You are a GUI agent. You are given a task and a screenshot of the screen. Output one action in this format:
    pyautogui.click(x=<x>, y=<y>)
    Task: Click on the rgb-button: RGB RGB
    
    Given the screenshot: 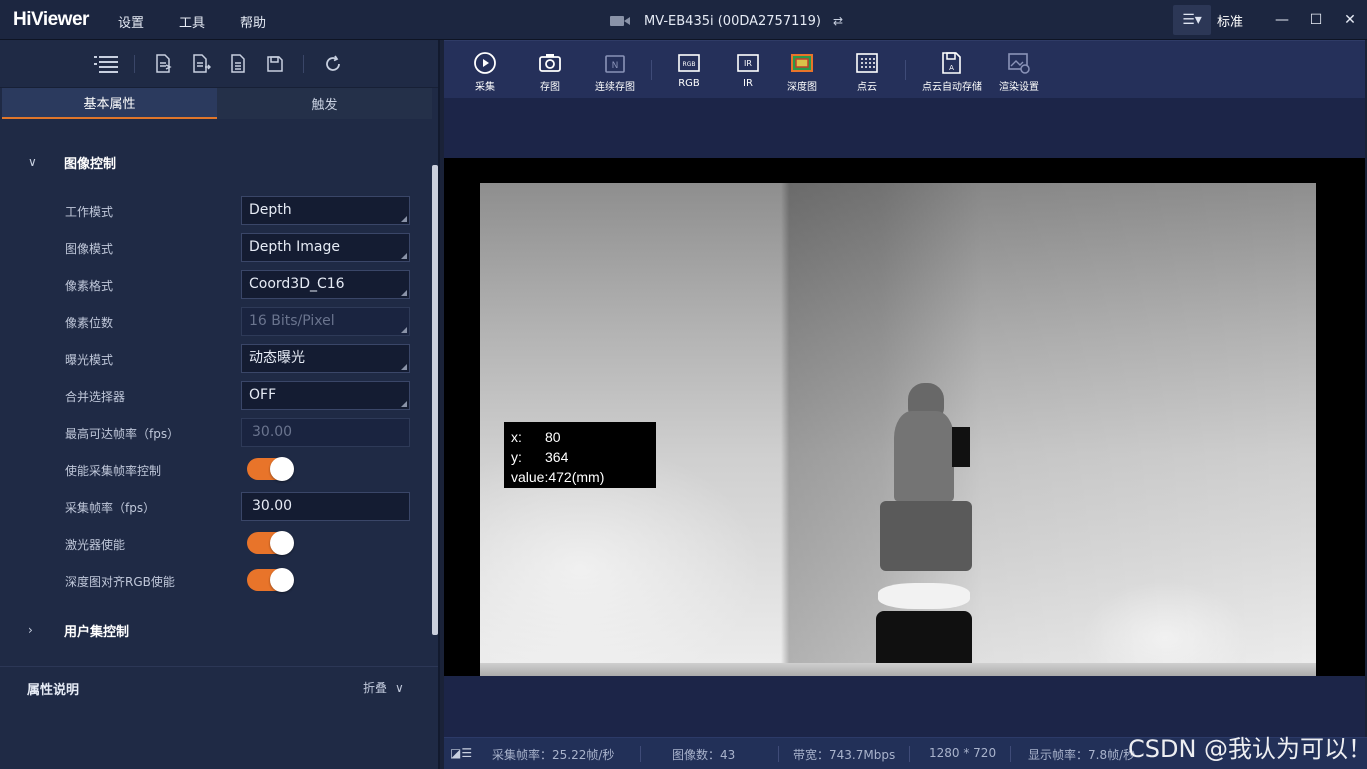 What is the action you would take?
    pyautogui.click(x=689, y=70)
    